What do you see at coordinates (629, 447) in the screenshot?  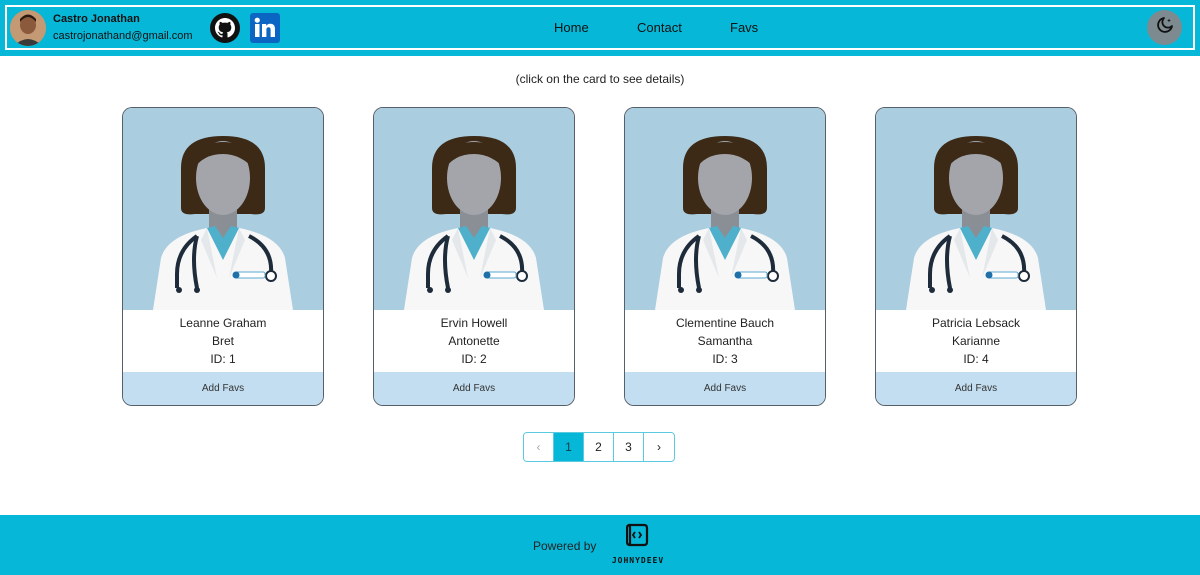 I see `pagination-page-3: 3` at bounding box center [629, 447].